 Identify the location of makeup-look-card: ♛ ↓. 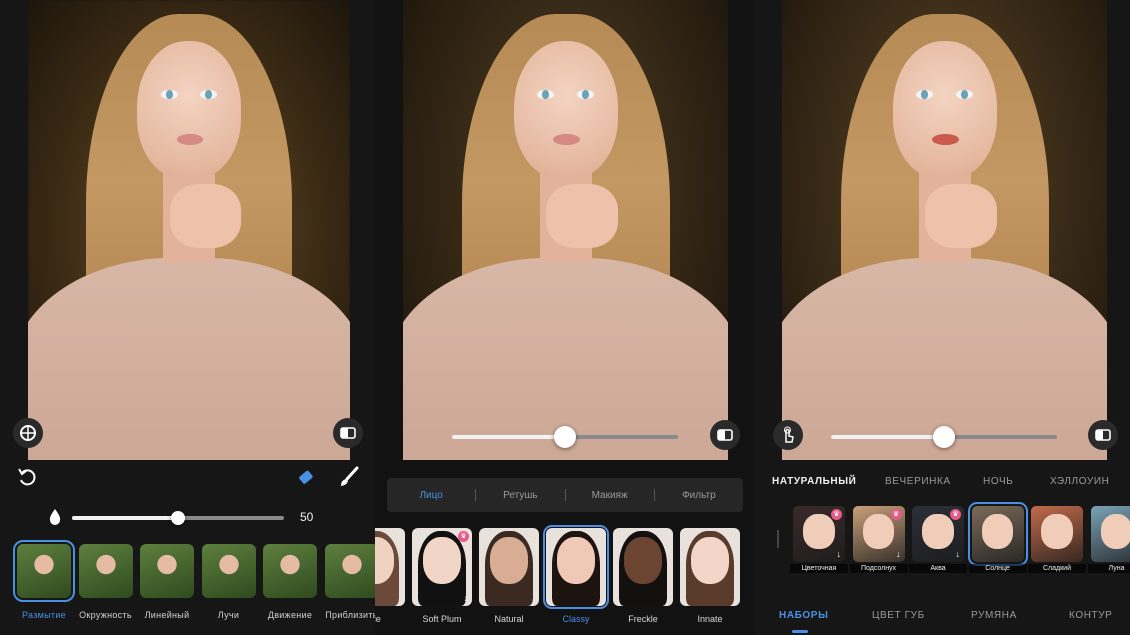
(442, 567).